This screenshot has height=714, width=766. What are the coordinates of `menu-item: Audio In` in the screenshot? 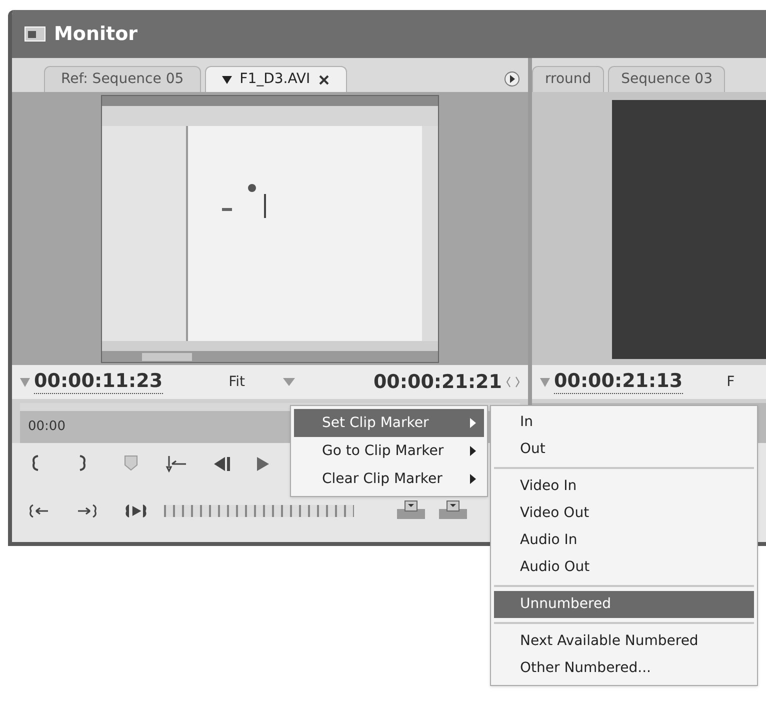 It's located at (624, 540).